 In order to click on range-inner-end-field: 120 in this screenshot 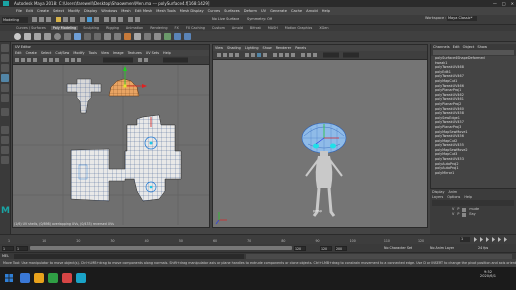, I will do `click(300, 248)`.